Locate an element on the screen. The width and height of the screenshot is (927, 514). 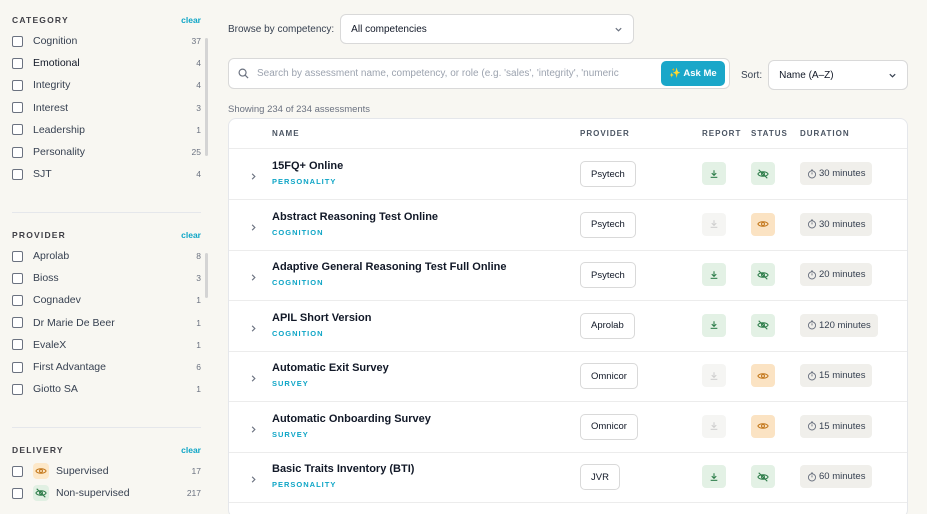
filter-option: Cognadev 1 is located at coordinates (106, 300).